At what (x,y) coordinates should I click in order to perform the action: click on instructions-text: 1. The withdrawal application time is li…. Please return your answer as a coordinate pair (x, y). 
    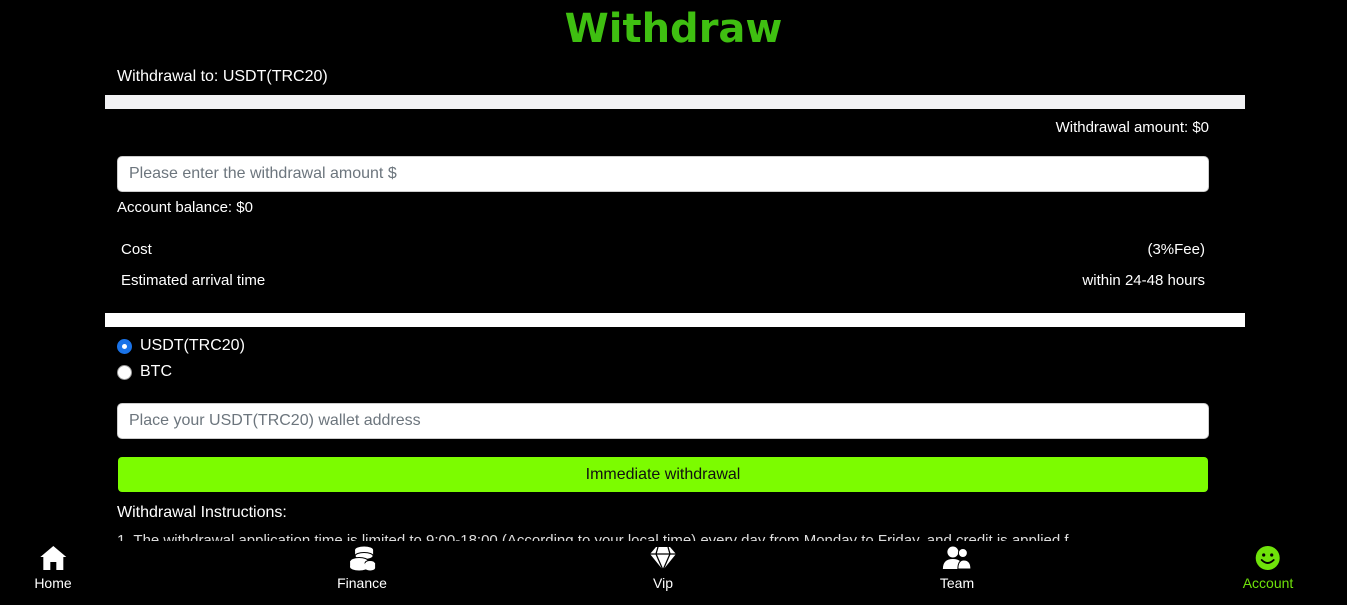
    Looking at the image, I should click on (593, 536).